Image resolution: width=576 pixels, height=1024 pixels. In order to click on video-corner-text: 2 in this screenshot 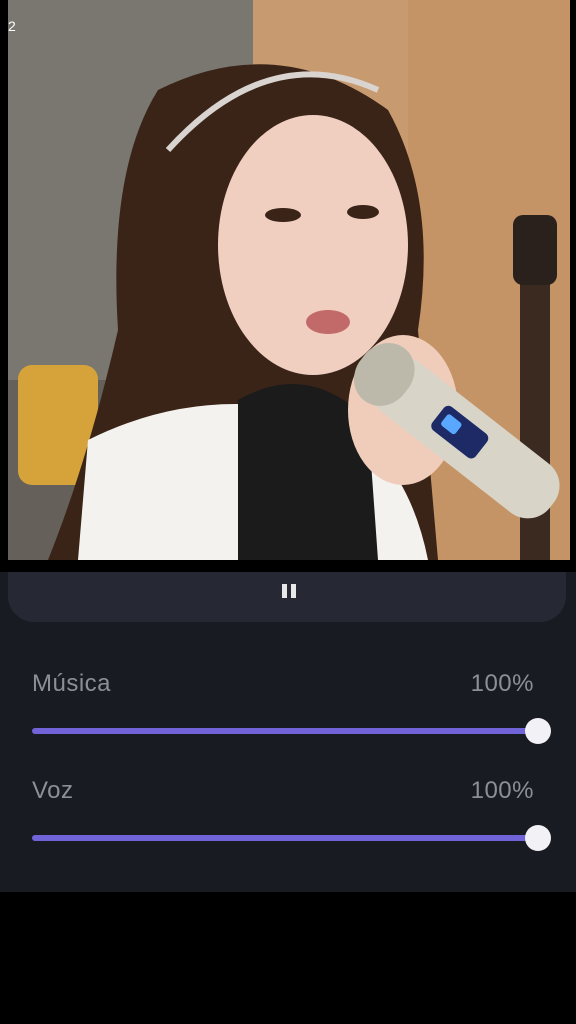, I will do `click(12, 26)`.